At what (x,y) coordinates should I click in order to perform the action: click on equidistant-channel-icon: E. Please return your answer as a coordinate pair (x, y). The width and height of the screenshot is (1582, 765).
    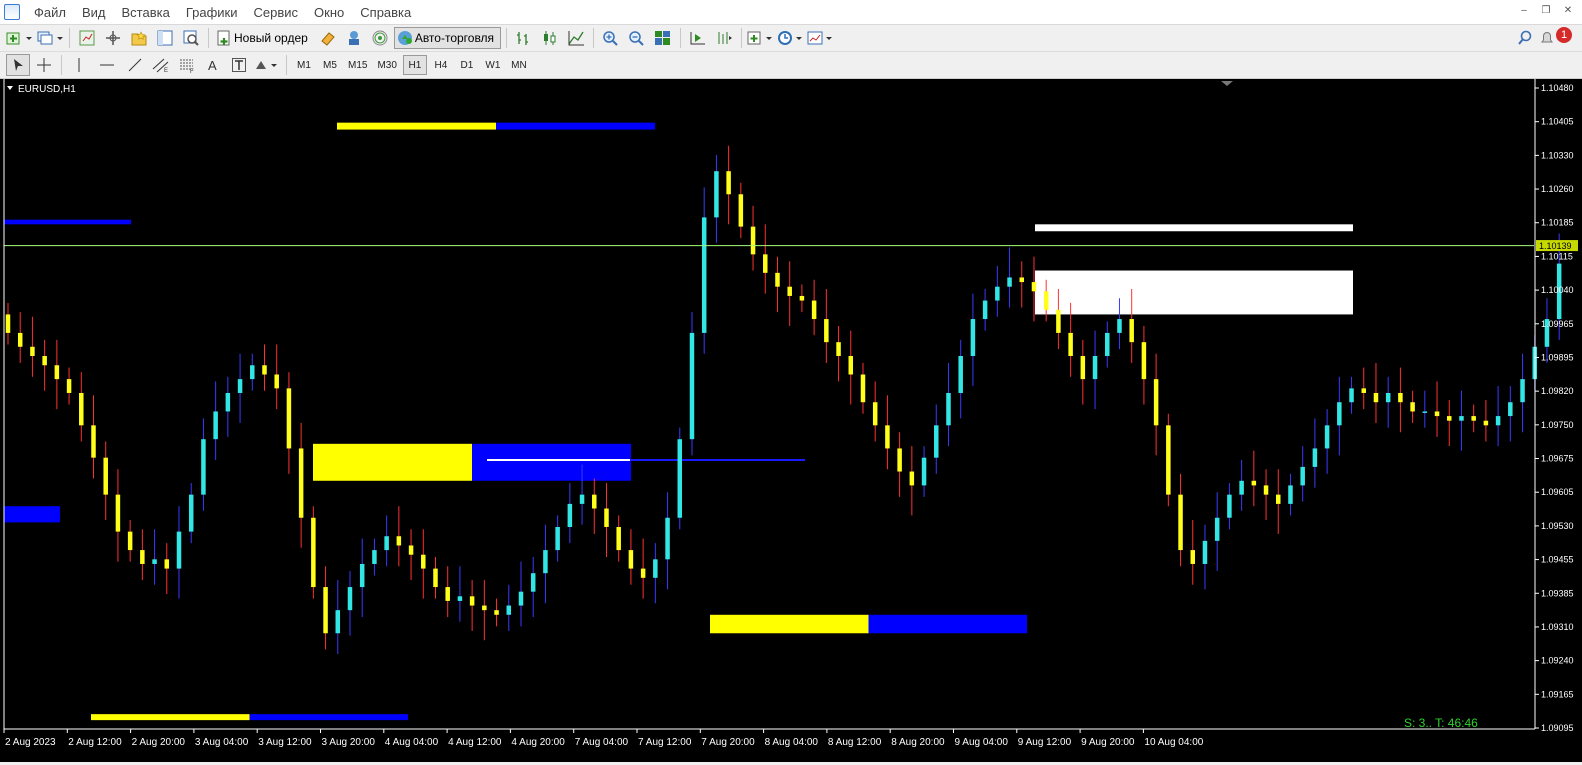
    Looking at the image, I should click on (161, 65).